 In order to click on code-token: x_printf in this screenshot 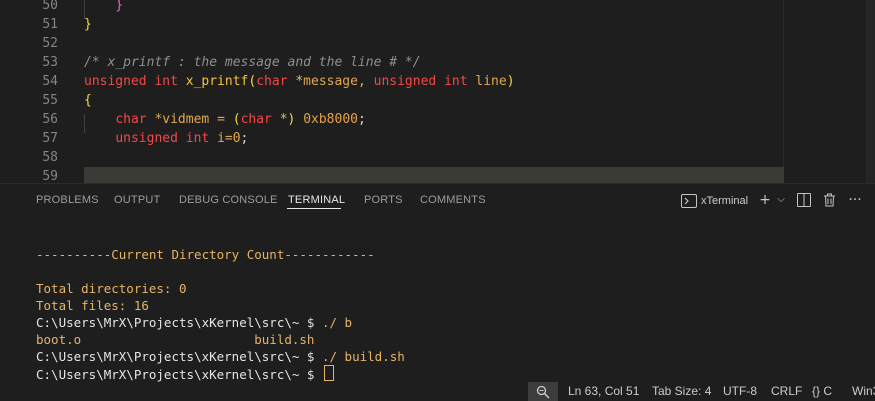, I will do `click(217, 81)`.